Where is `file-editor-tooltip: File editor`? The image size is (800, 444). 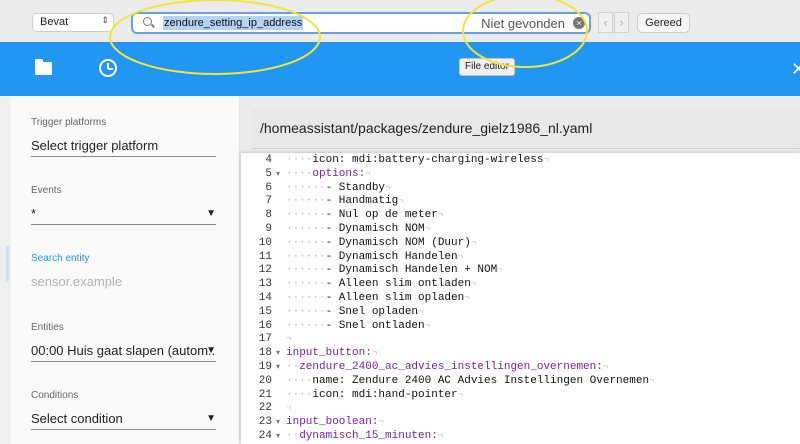
file-editor-tooltip: File editor is located at coordinates (487, 67).